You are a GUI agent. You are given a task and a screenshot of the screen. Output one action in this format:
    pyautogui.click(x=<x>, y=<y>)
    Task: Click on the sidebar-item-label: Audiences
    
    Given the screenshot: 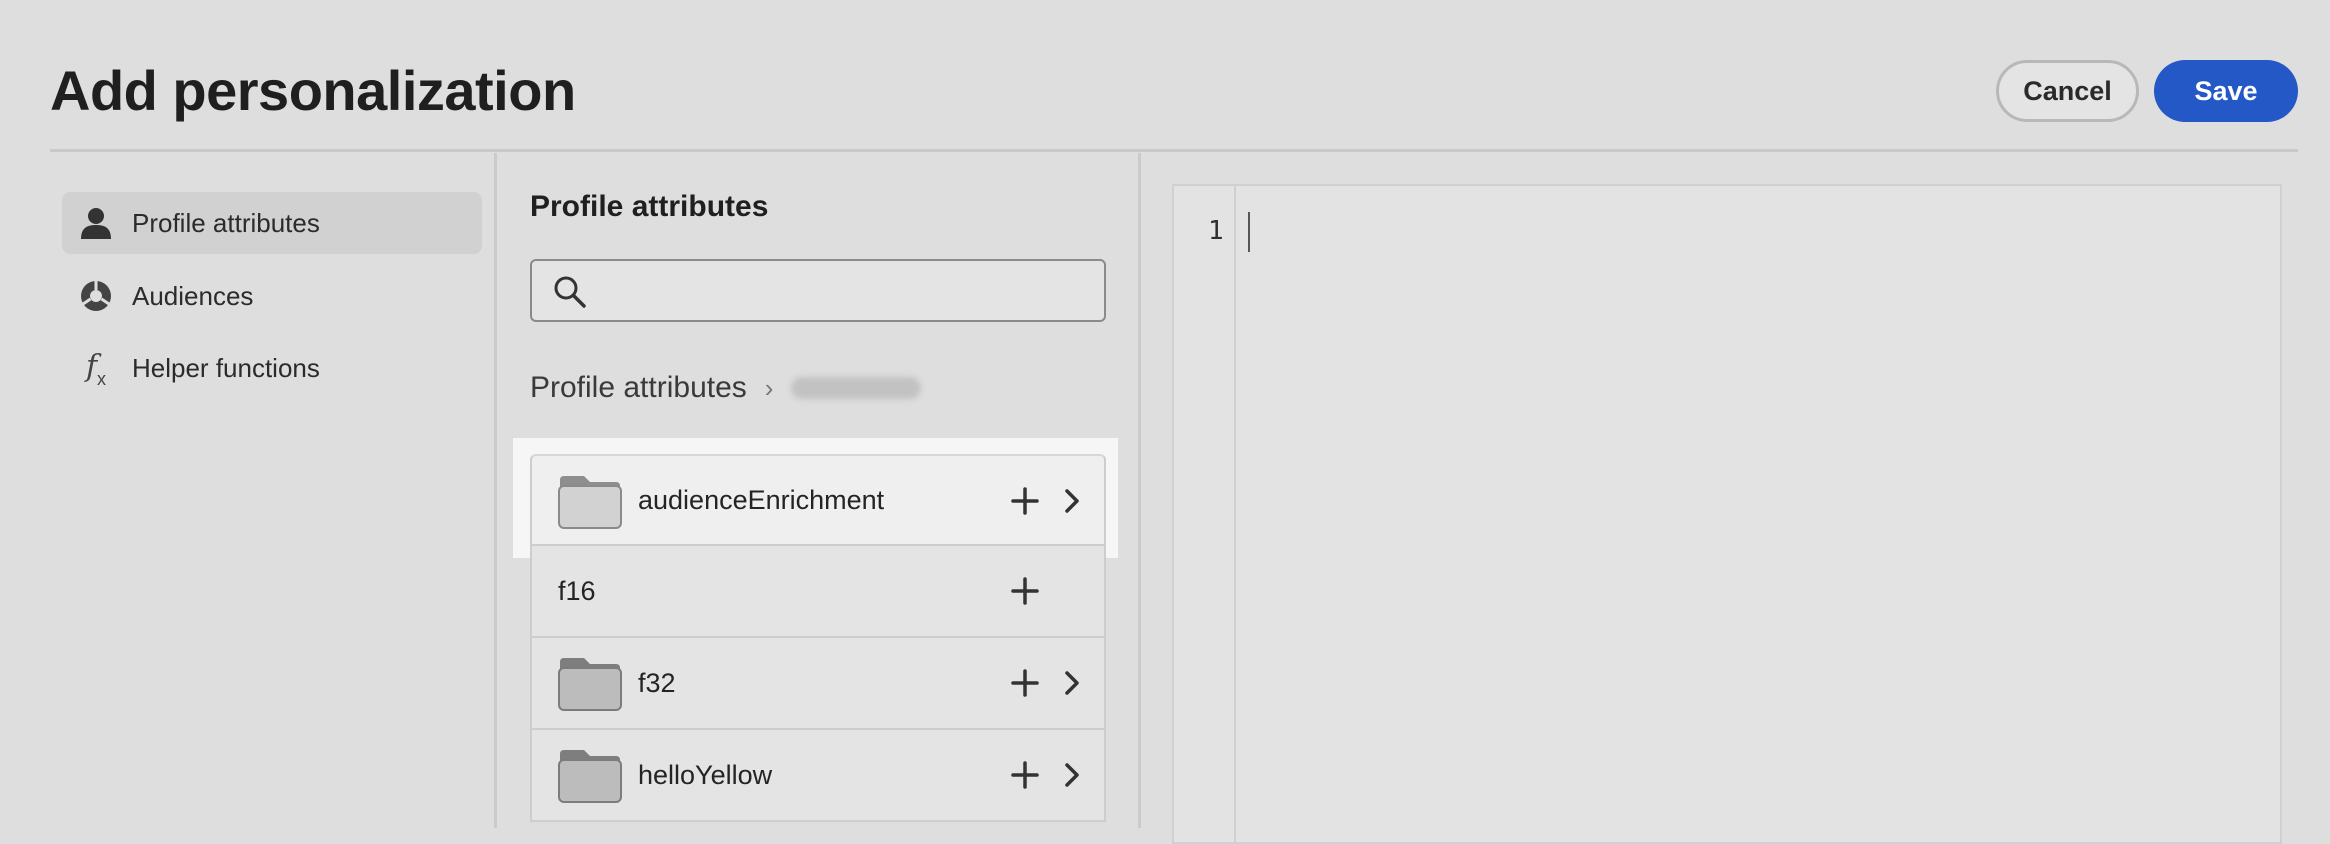 What is the action you would take?
    pyautogui.click(x=193, y=295)
    